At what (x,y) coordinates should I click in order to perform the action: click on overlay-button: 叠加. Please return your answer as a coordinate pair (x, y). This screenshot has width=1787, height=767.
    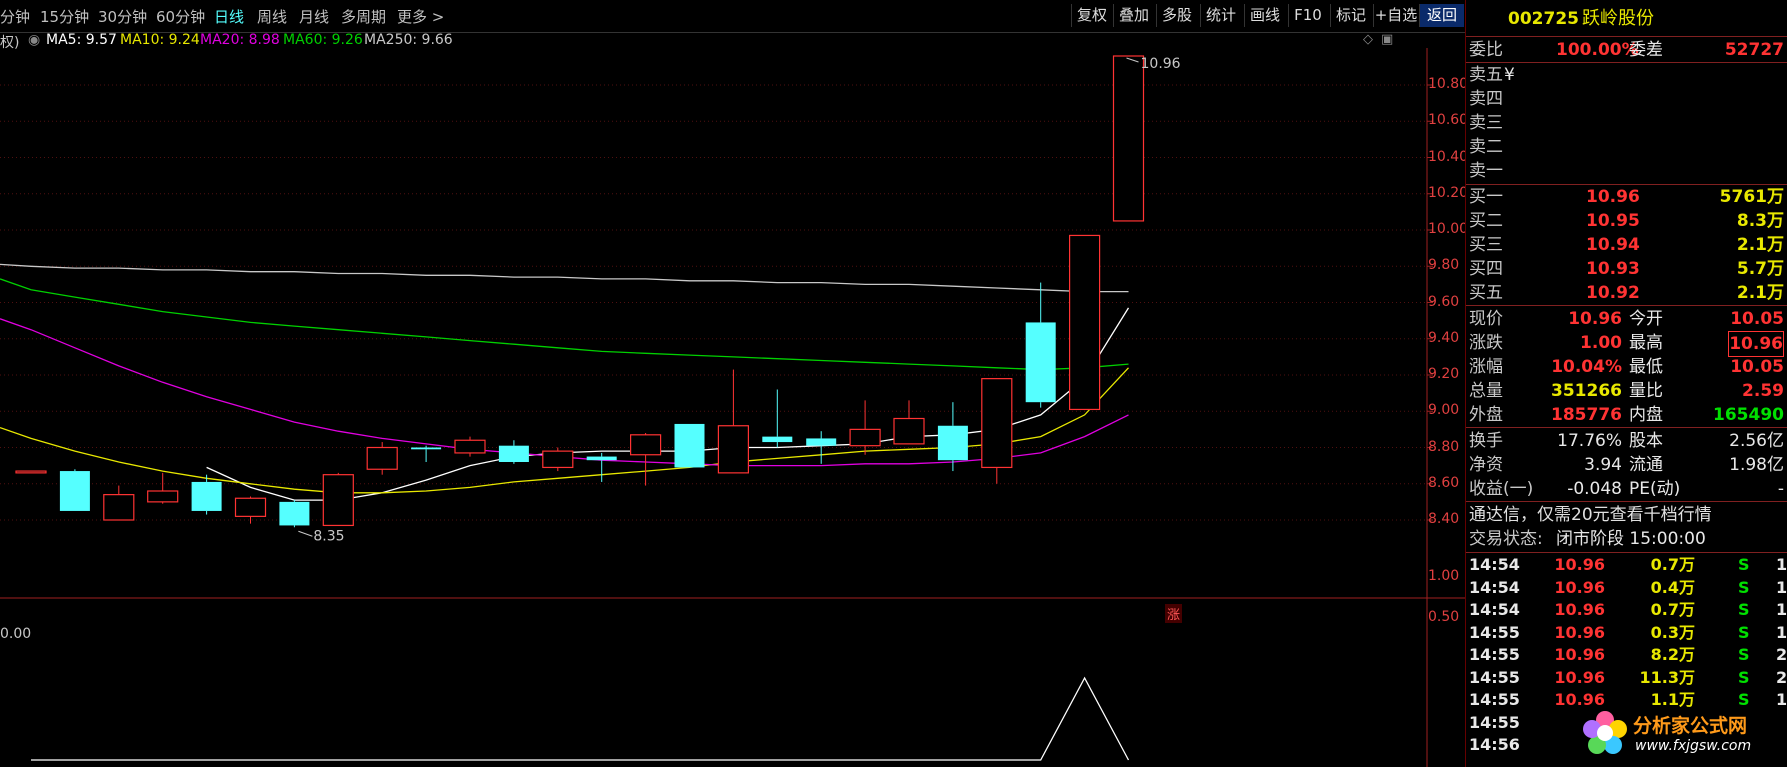
    Looking at the image, I should click on (1133, 15).